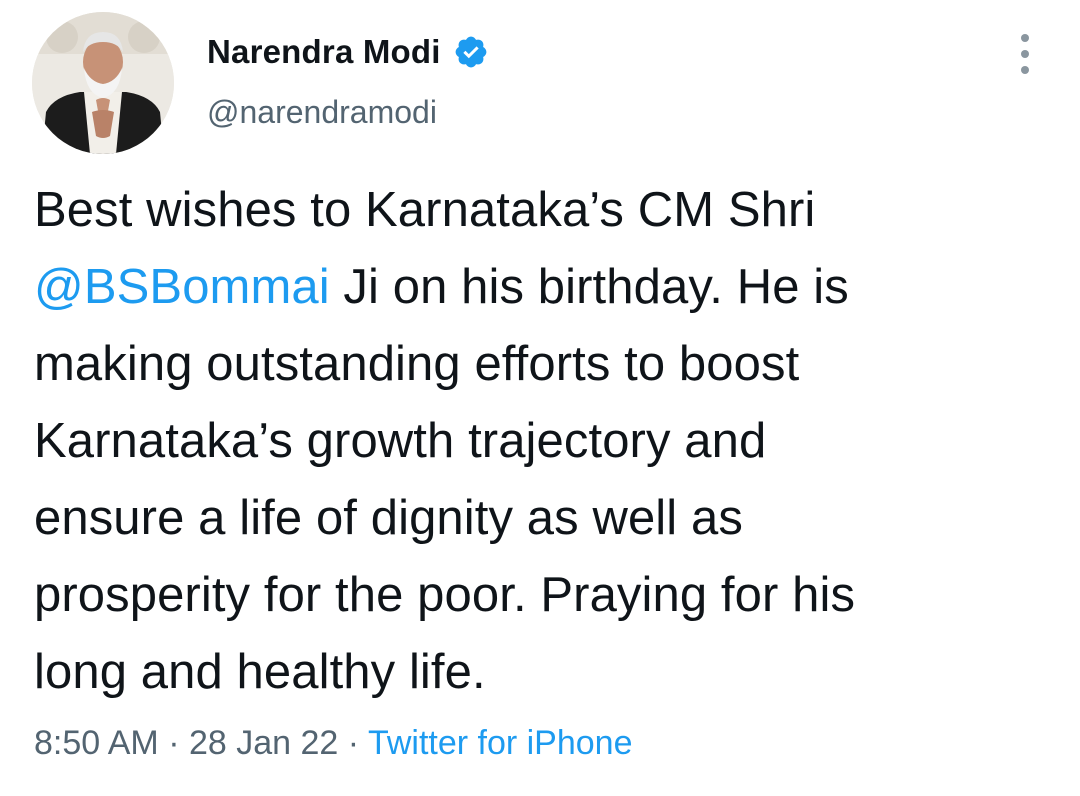 This screenshot has width=1080, height=796. I want to click on tweet-line-text: Ji on his birthday. He is, so click(589, 287).